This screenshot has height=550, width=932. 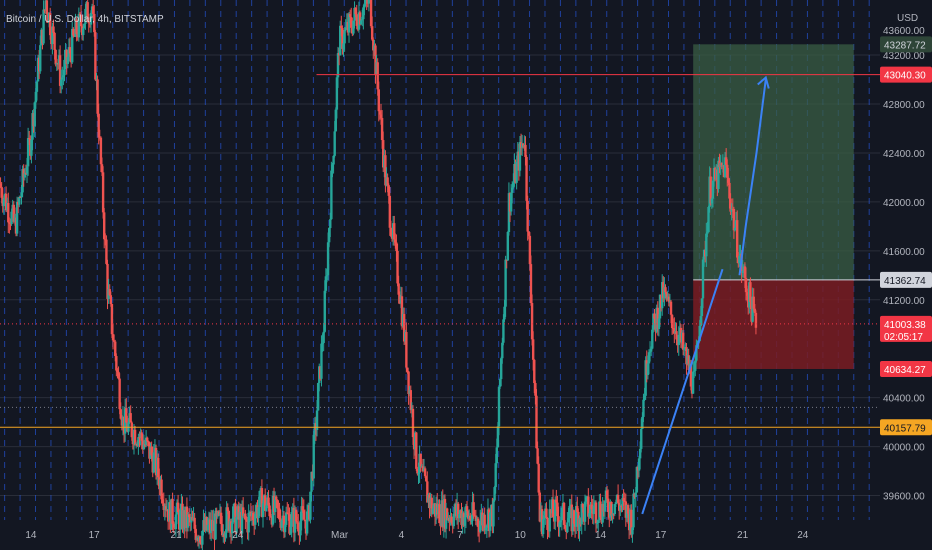 I want to click on y-tick-label: 42400.00, so click(x=904, y=154).